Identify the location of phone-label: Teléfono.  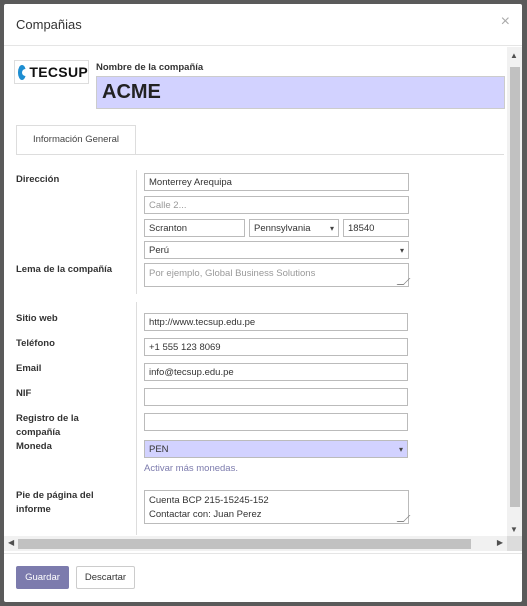
(35, 343).